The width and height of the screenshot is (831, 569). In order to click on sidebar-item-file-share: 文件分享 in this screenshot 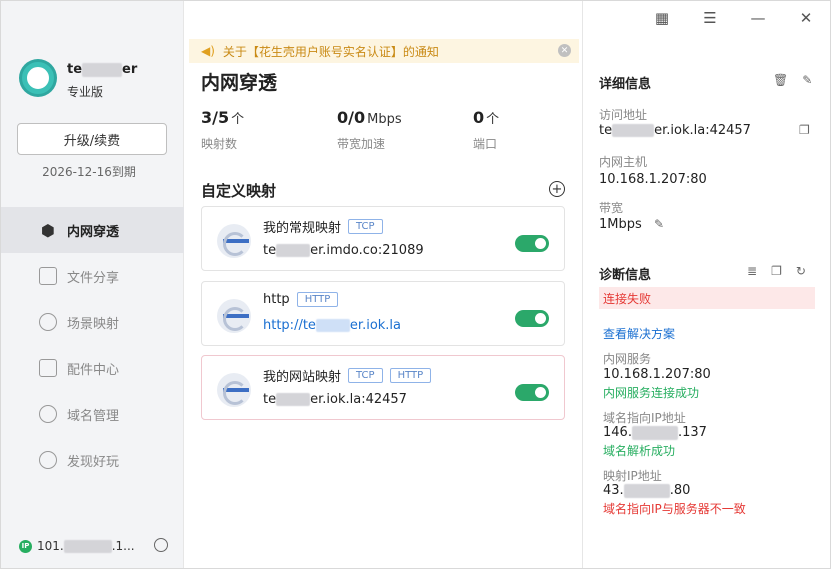, I will do `click(92, 276)`.